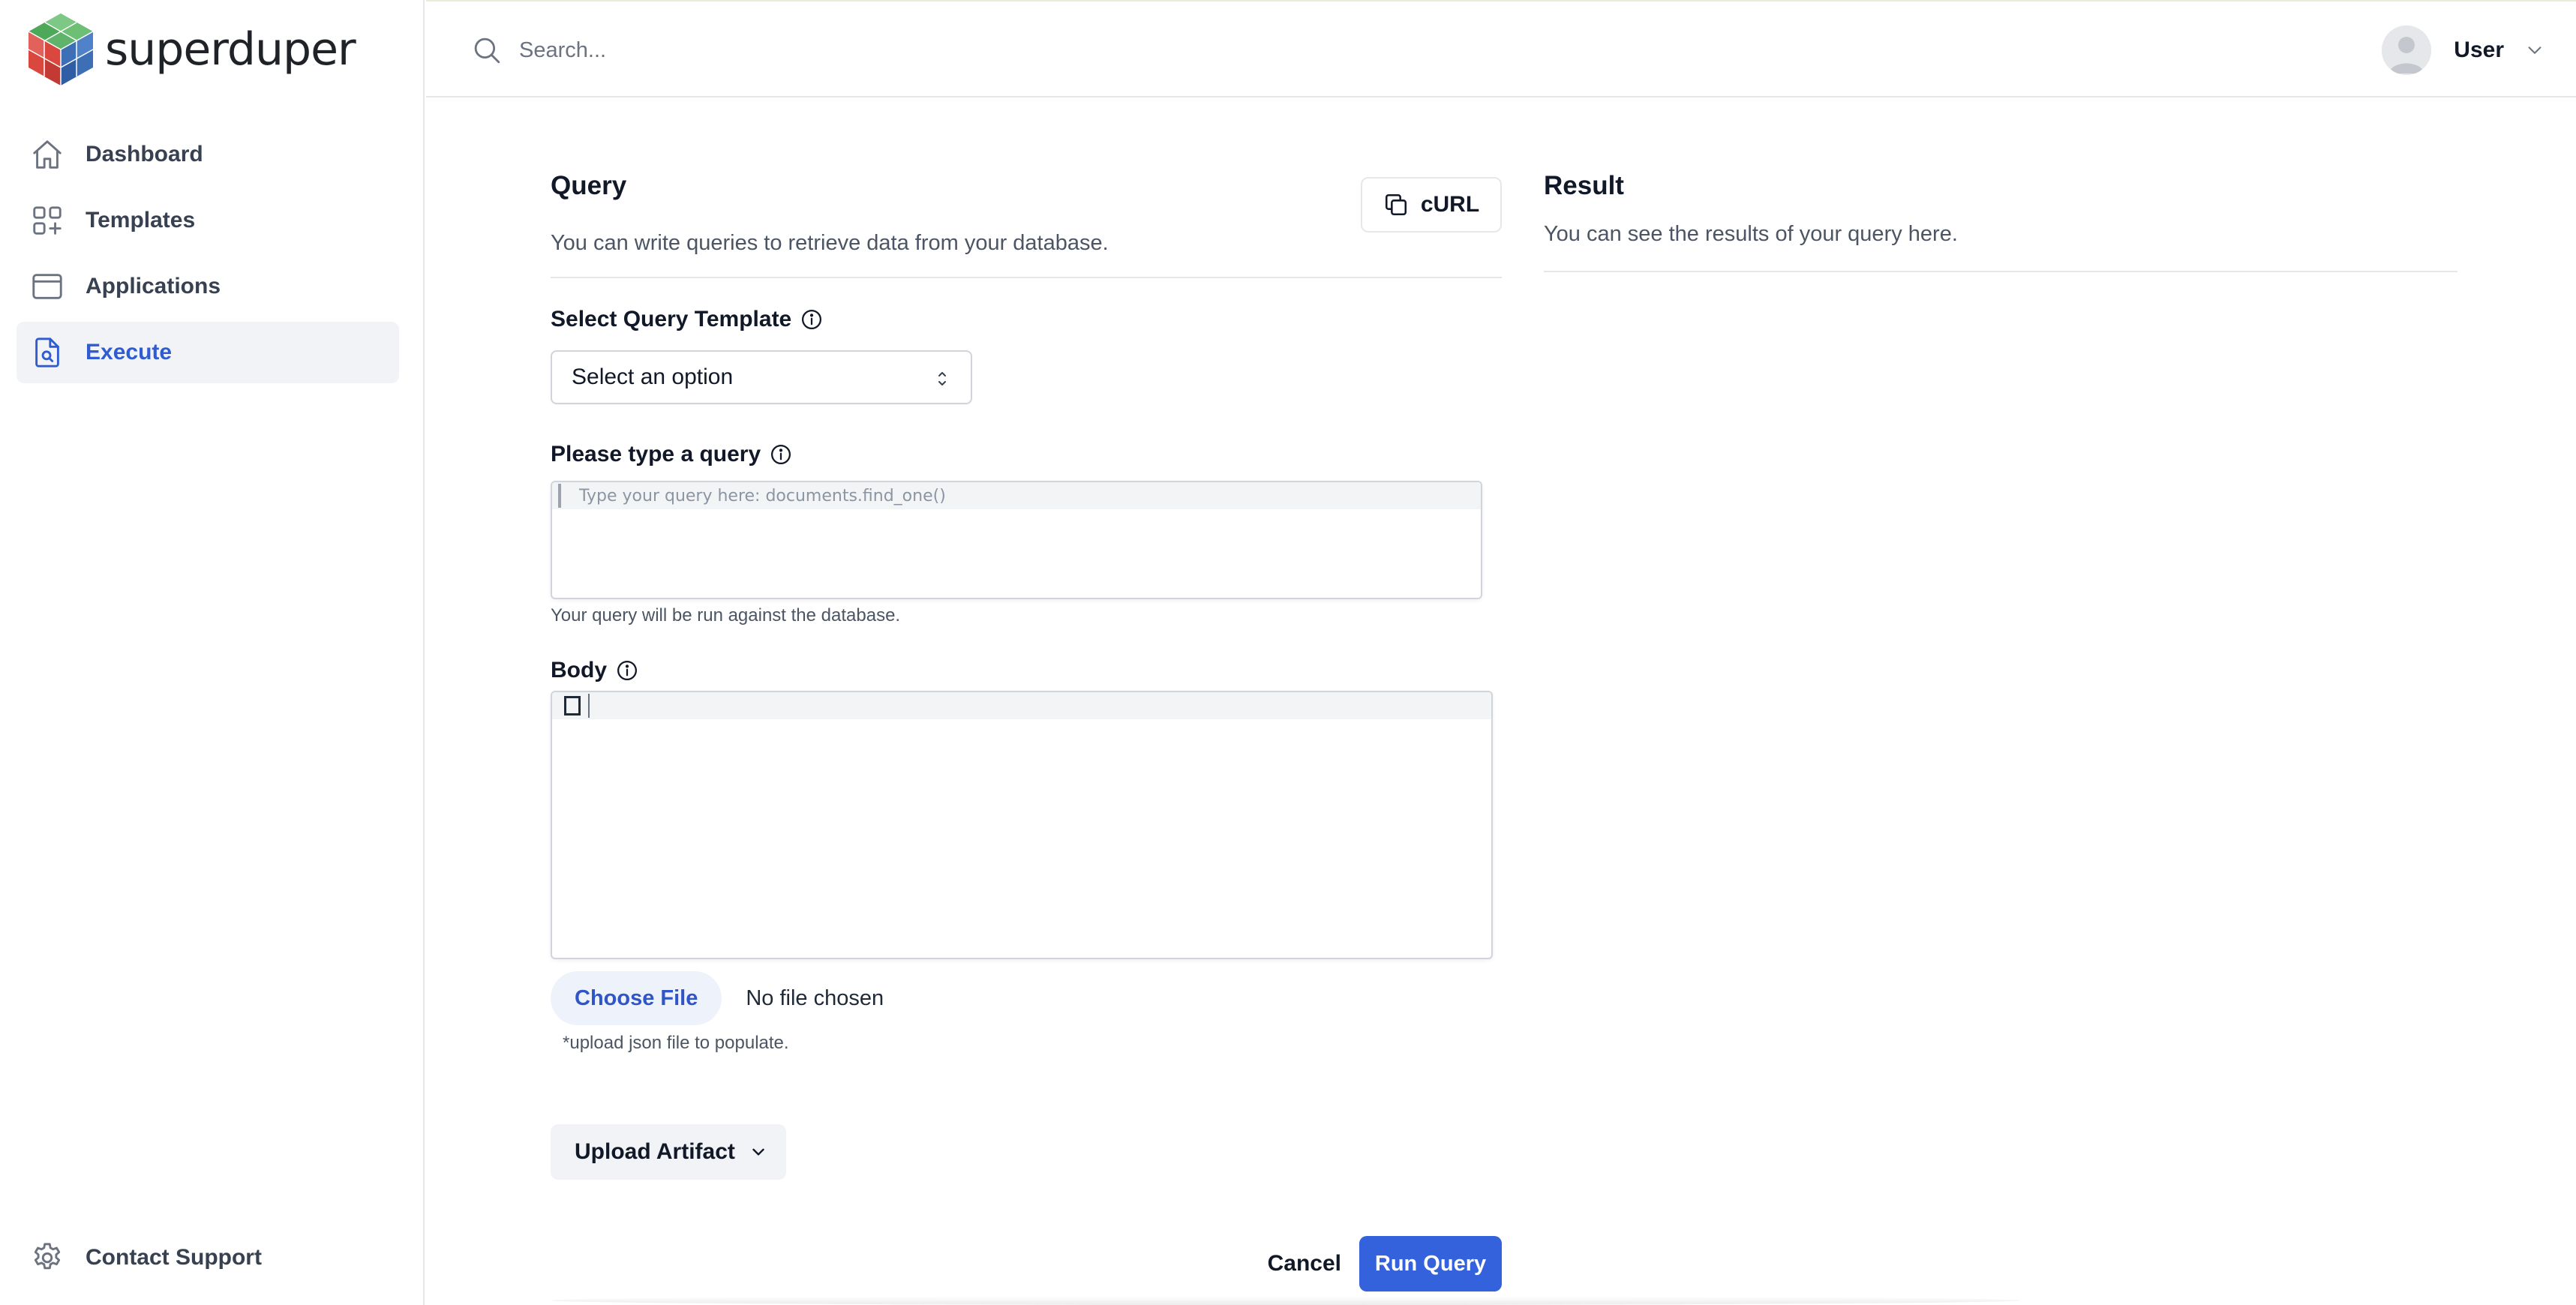 The height and width of the screenshot is (1305, 2576). What do you see at coordinates (47, 220) in the screenshot?
I see `templates-icon` at bounding box center [47, 220].